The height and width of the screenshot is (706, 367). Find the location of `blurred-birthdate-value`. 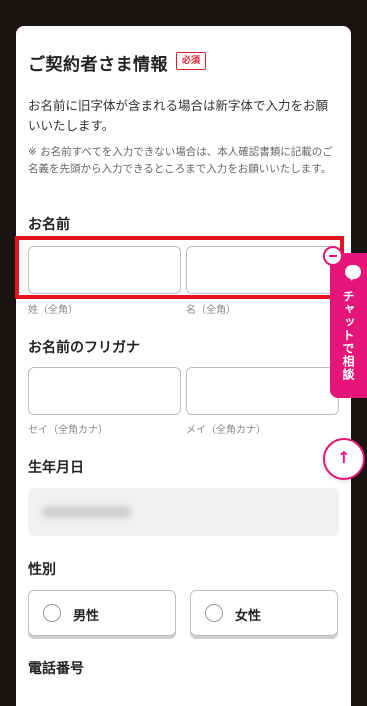

blurred-birthdate-value is located at coordinates (87, 512).